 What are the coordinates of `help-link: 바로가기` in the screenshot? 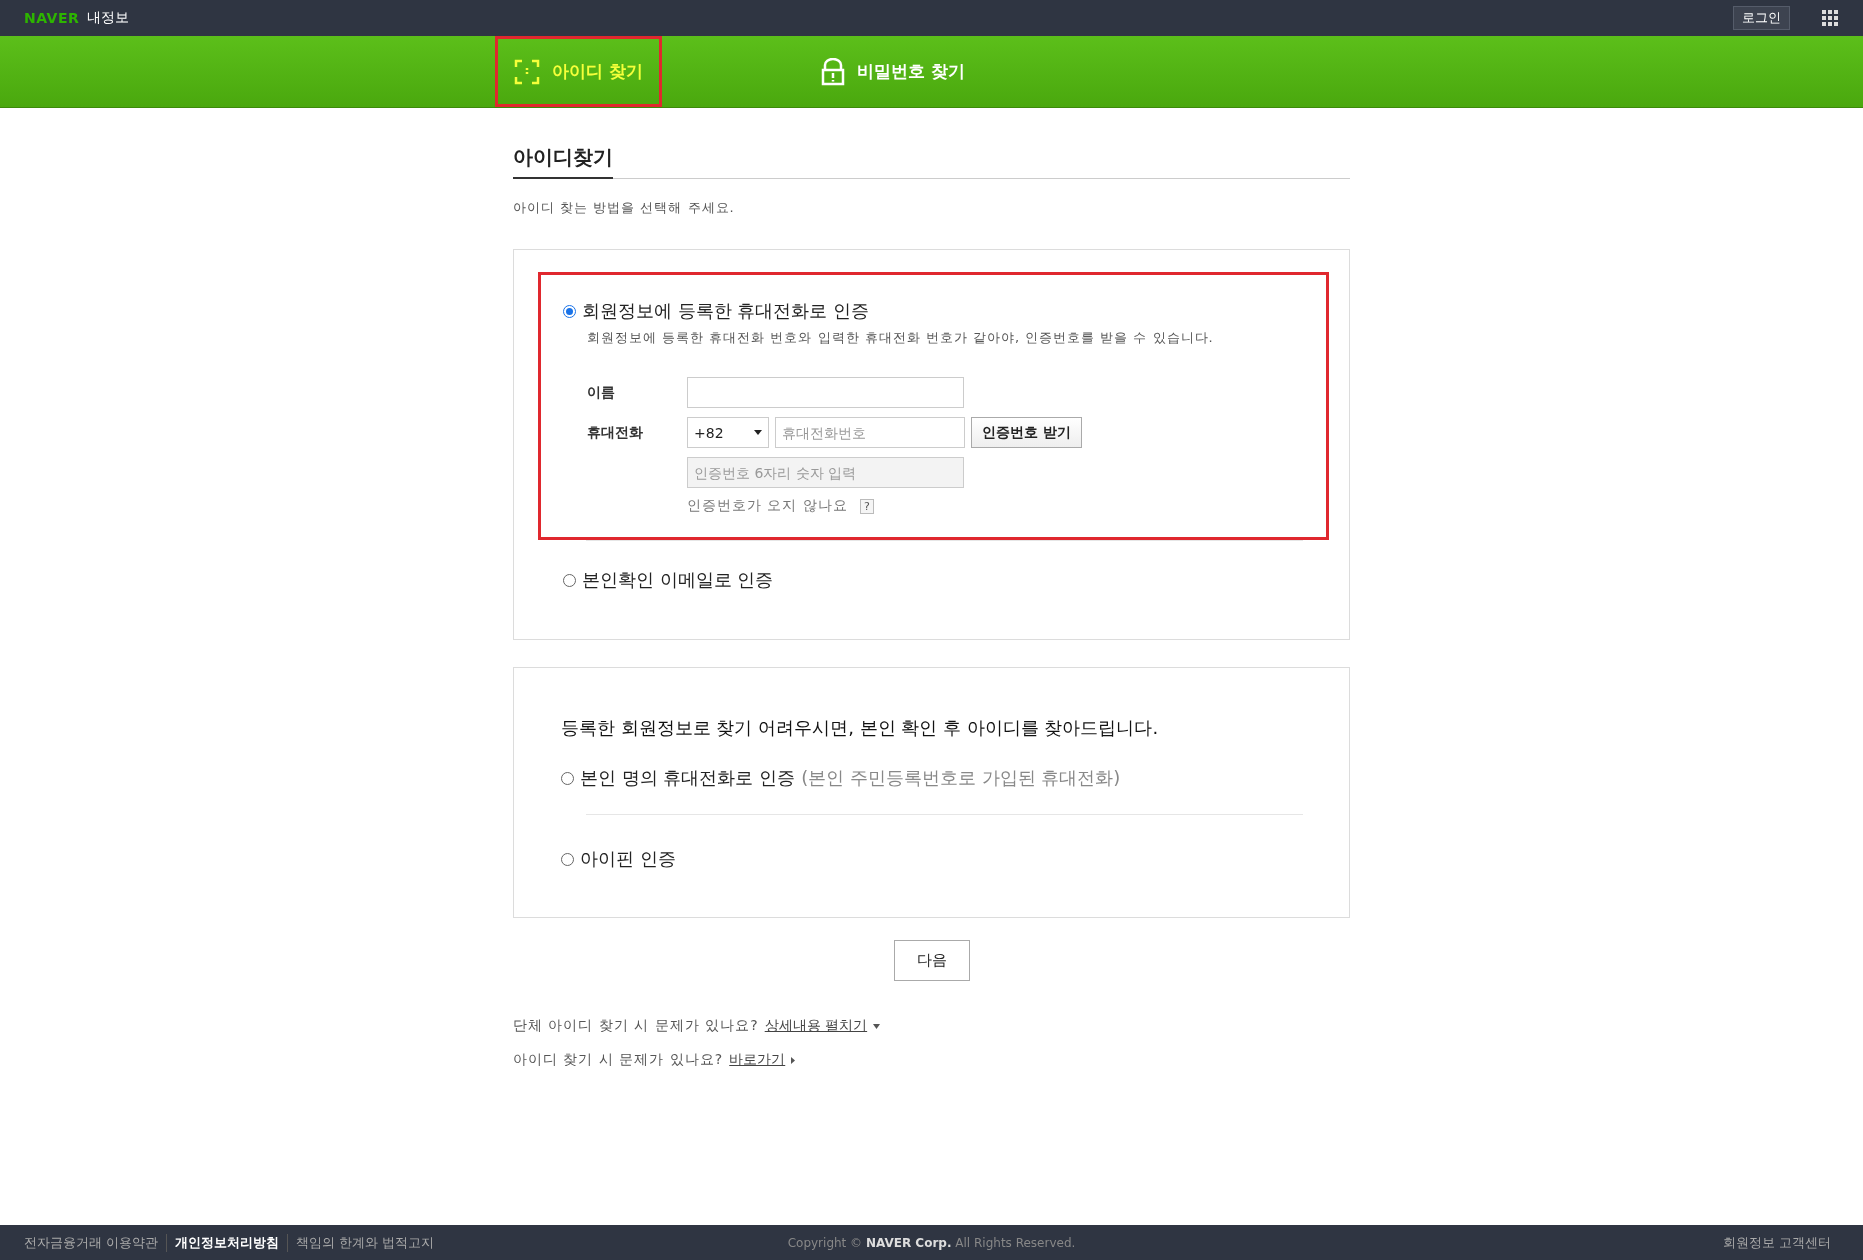 It's located at (757, 1060).